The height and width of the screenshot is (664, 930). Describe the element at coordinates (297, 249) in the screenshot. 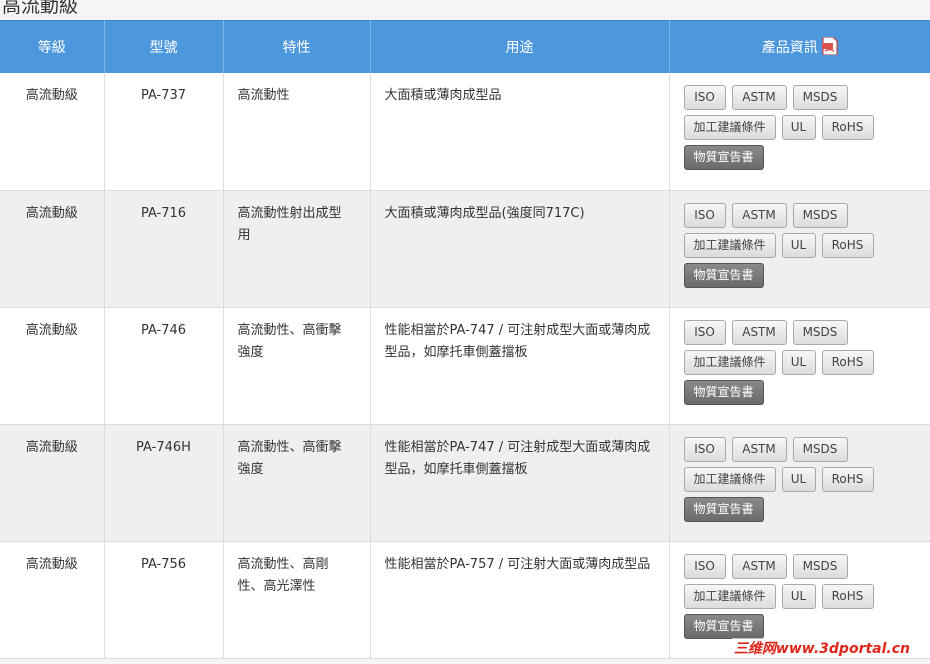

I see `cell-feature: 高流動性射出成型用` at that location.